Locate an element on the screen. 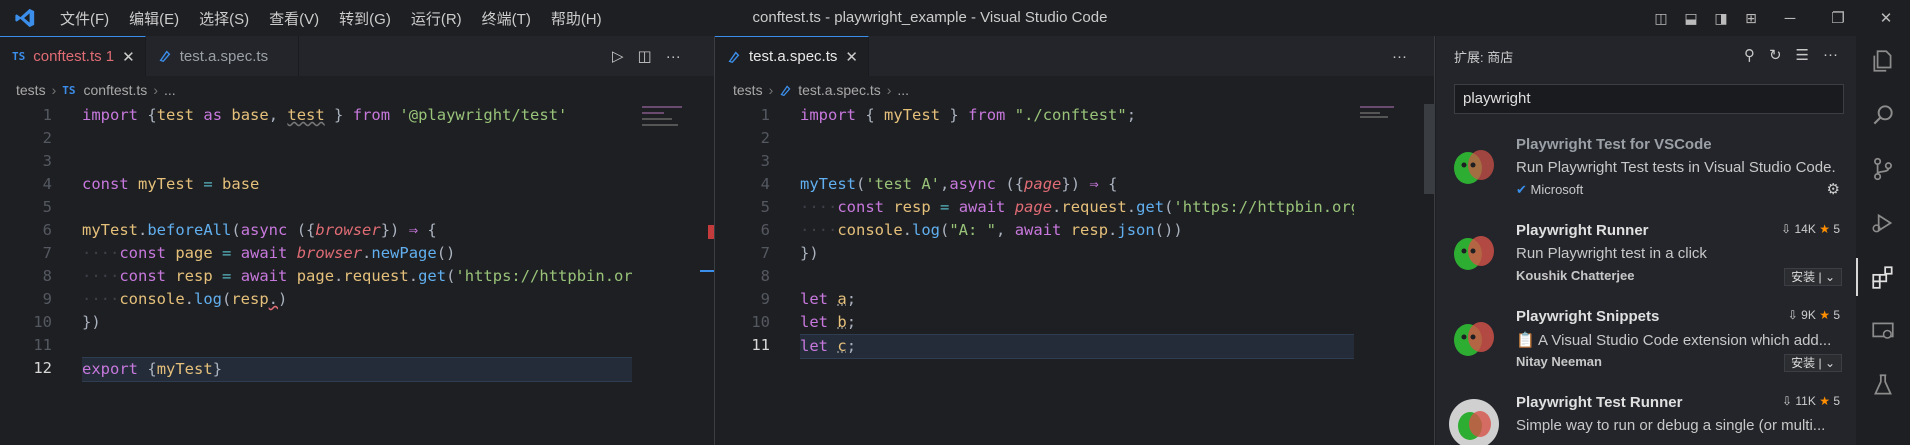  code-line: 1 import { myTest } from "./conftest"; is located at coordinates (948, 115).